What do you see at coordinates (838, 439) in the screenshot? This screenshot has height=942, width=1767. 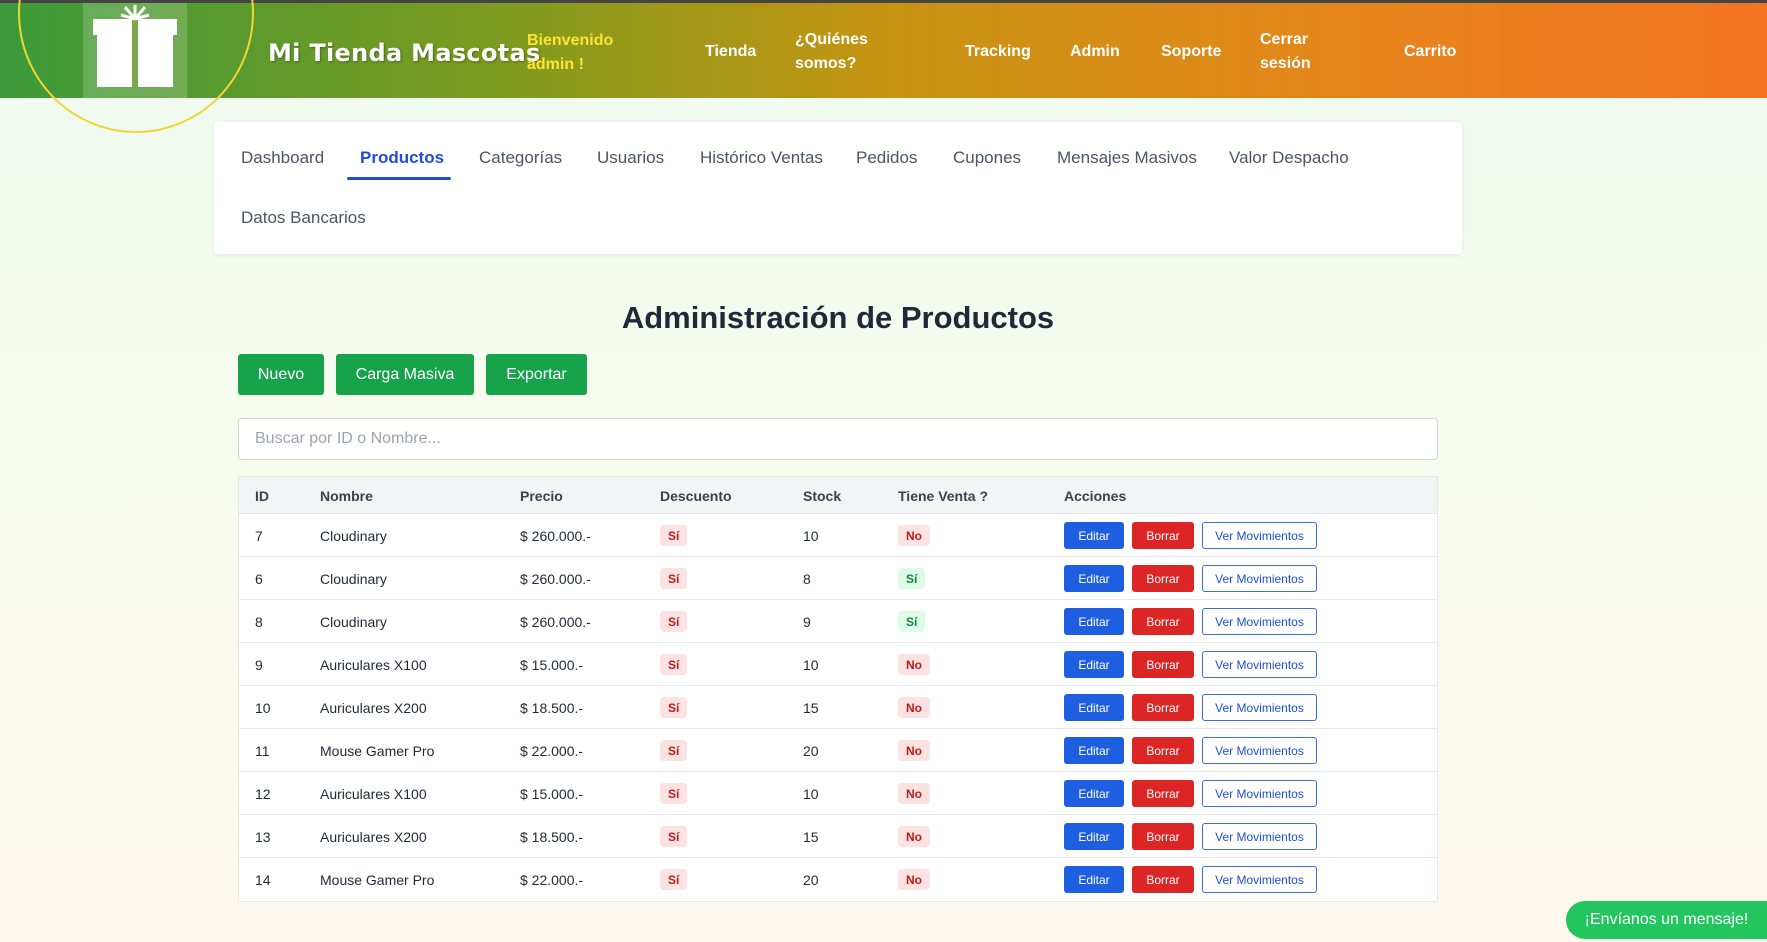 I see `search-input` at bounding box center [838, 439].